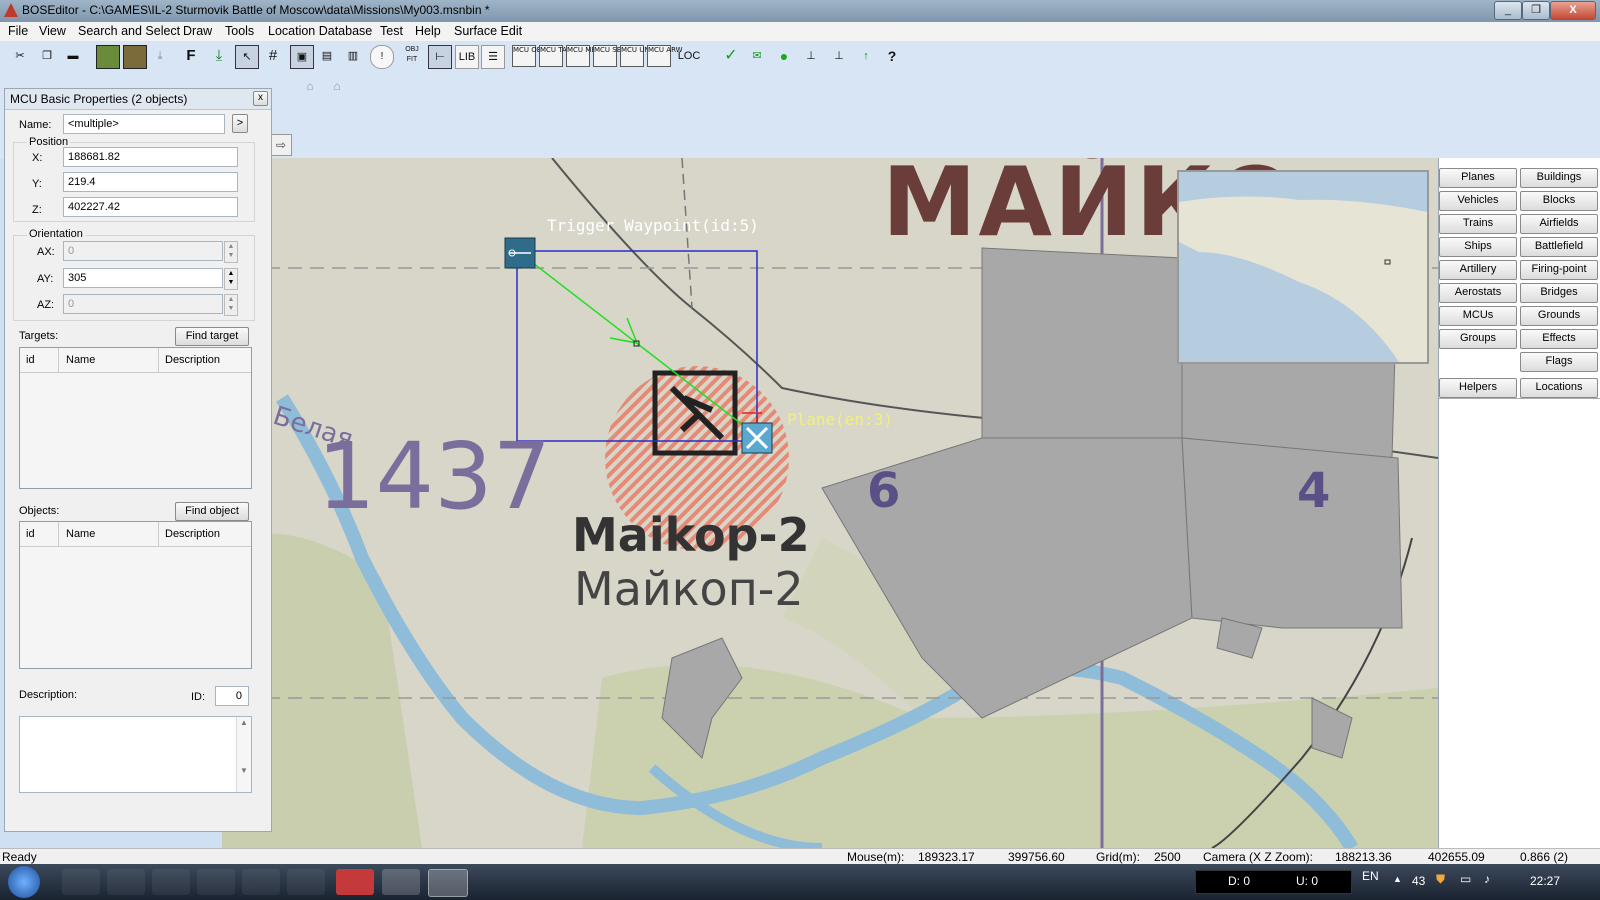  I want to click on locations-button: Locations, so click(1559, 388).